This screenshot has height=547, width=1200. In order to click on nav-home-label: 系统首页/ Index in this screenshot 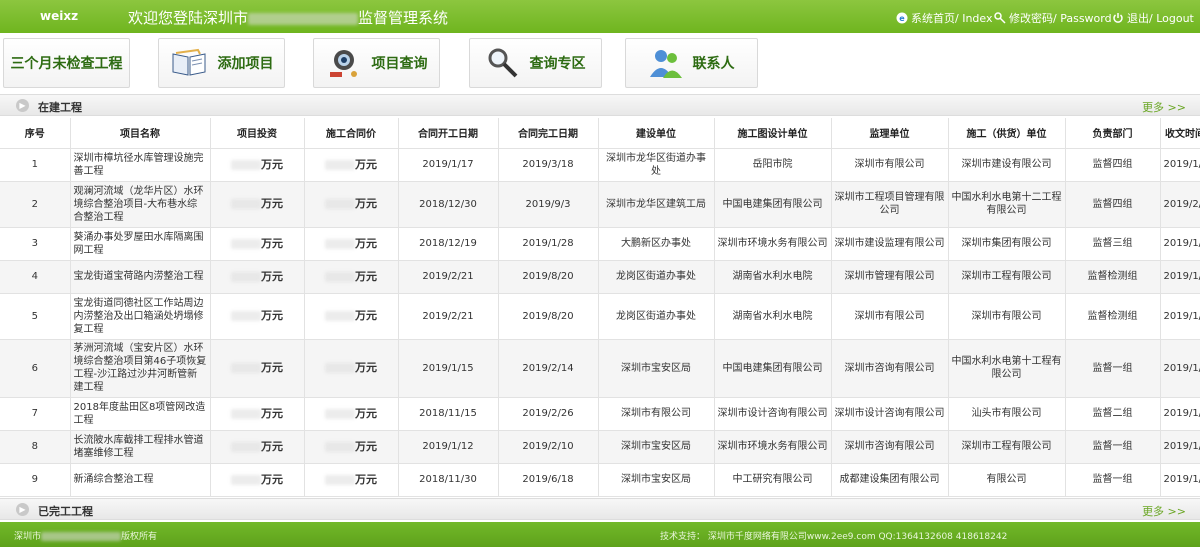, I will do `click(952, 18)`.